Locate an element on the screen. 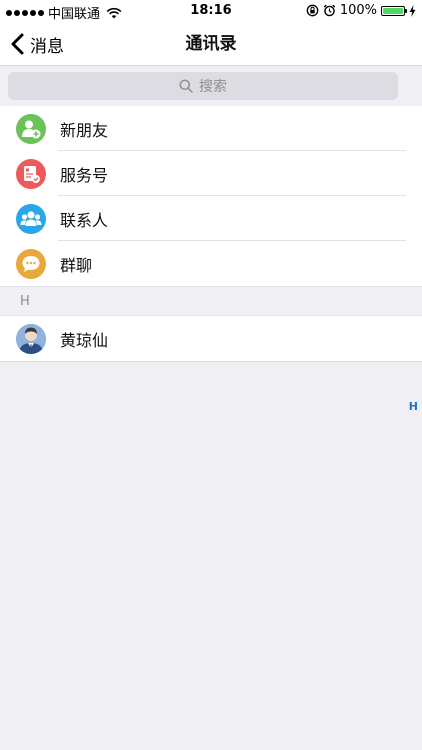 This screenshot has width=422, height=750. search-bar: 搜索 is located at coordinates (211, 86).